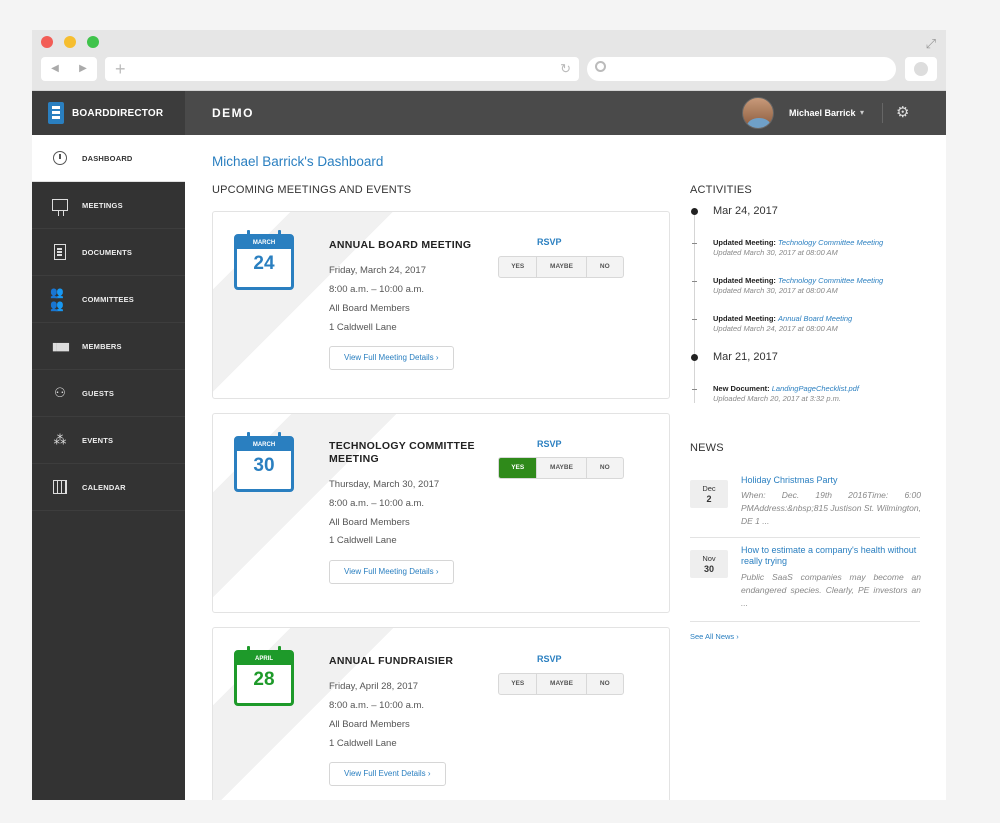  Describe the element at coordinates (815, 318) in the screenshot. I see `activity-link: Annual Board Meeting` at that location.